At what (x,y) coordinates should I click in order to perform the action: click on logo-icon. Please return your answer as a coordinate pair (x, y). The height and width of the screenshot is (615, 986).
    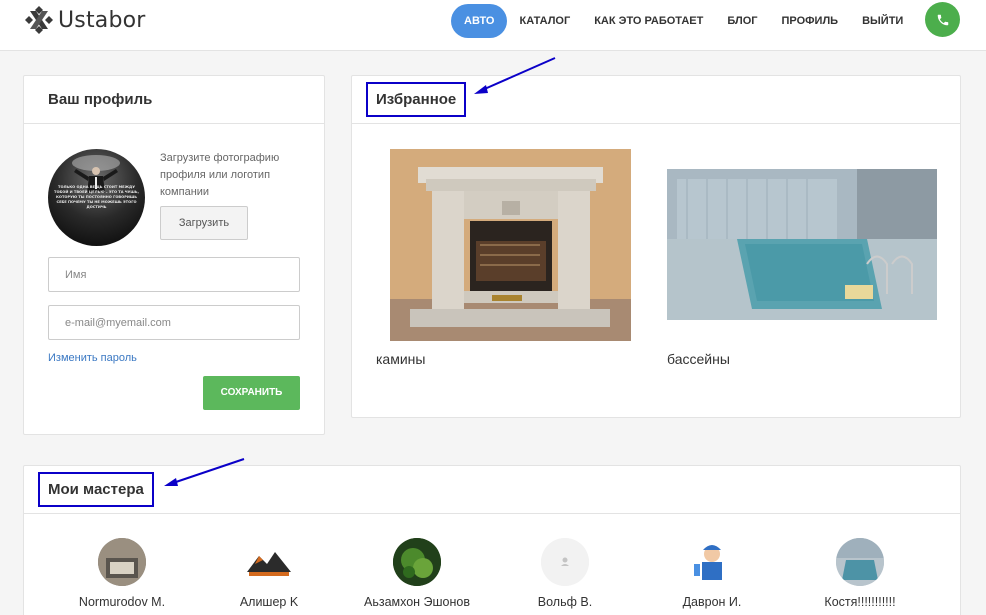
    Looking at the image, I should click on (39, 20).